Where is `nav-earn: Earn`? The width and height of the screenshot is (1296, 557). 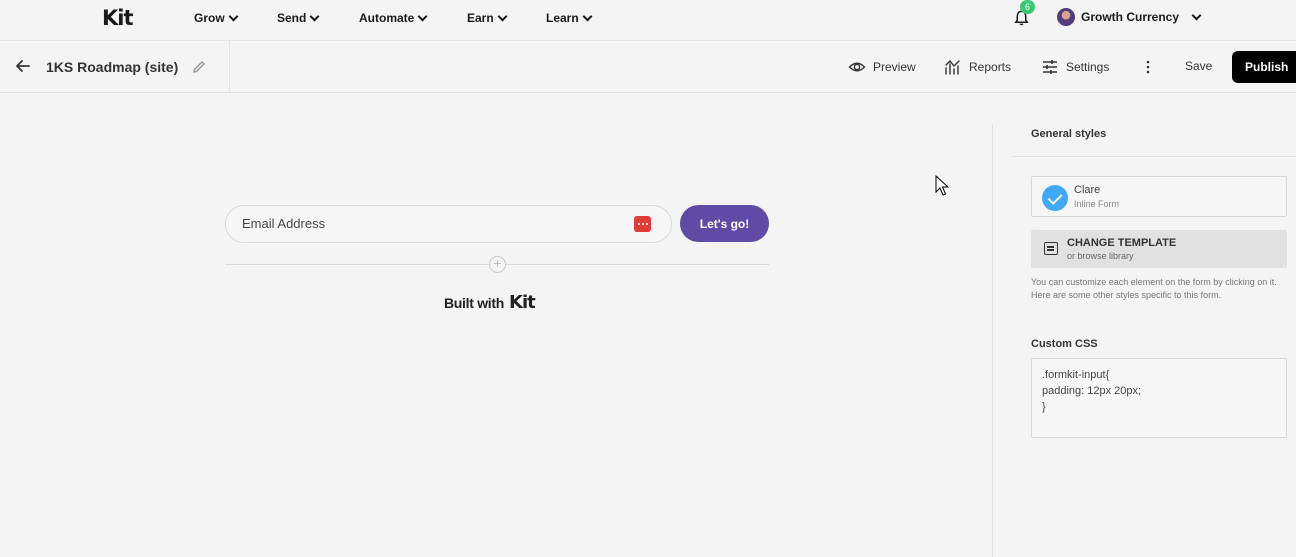 nav-earn: Earn is located at coordinates (487, 18).